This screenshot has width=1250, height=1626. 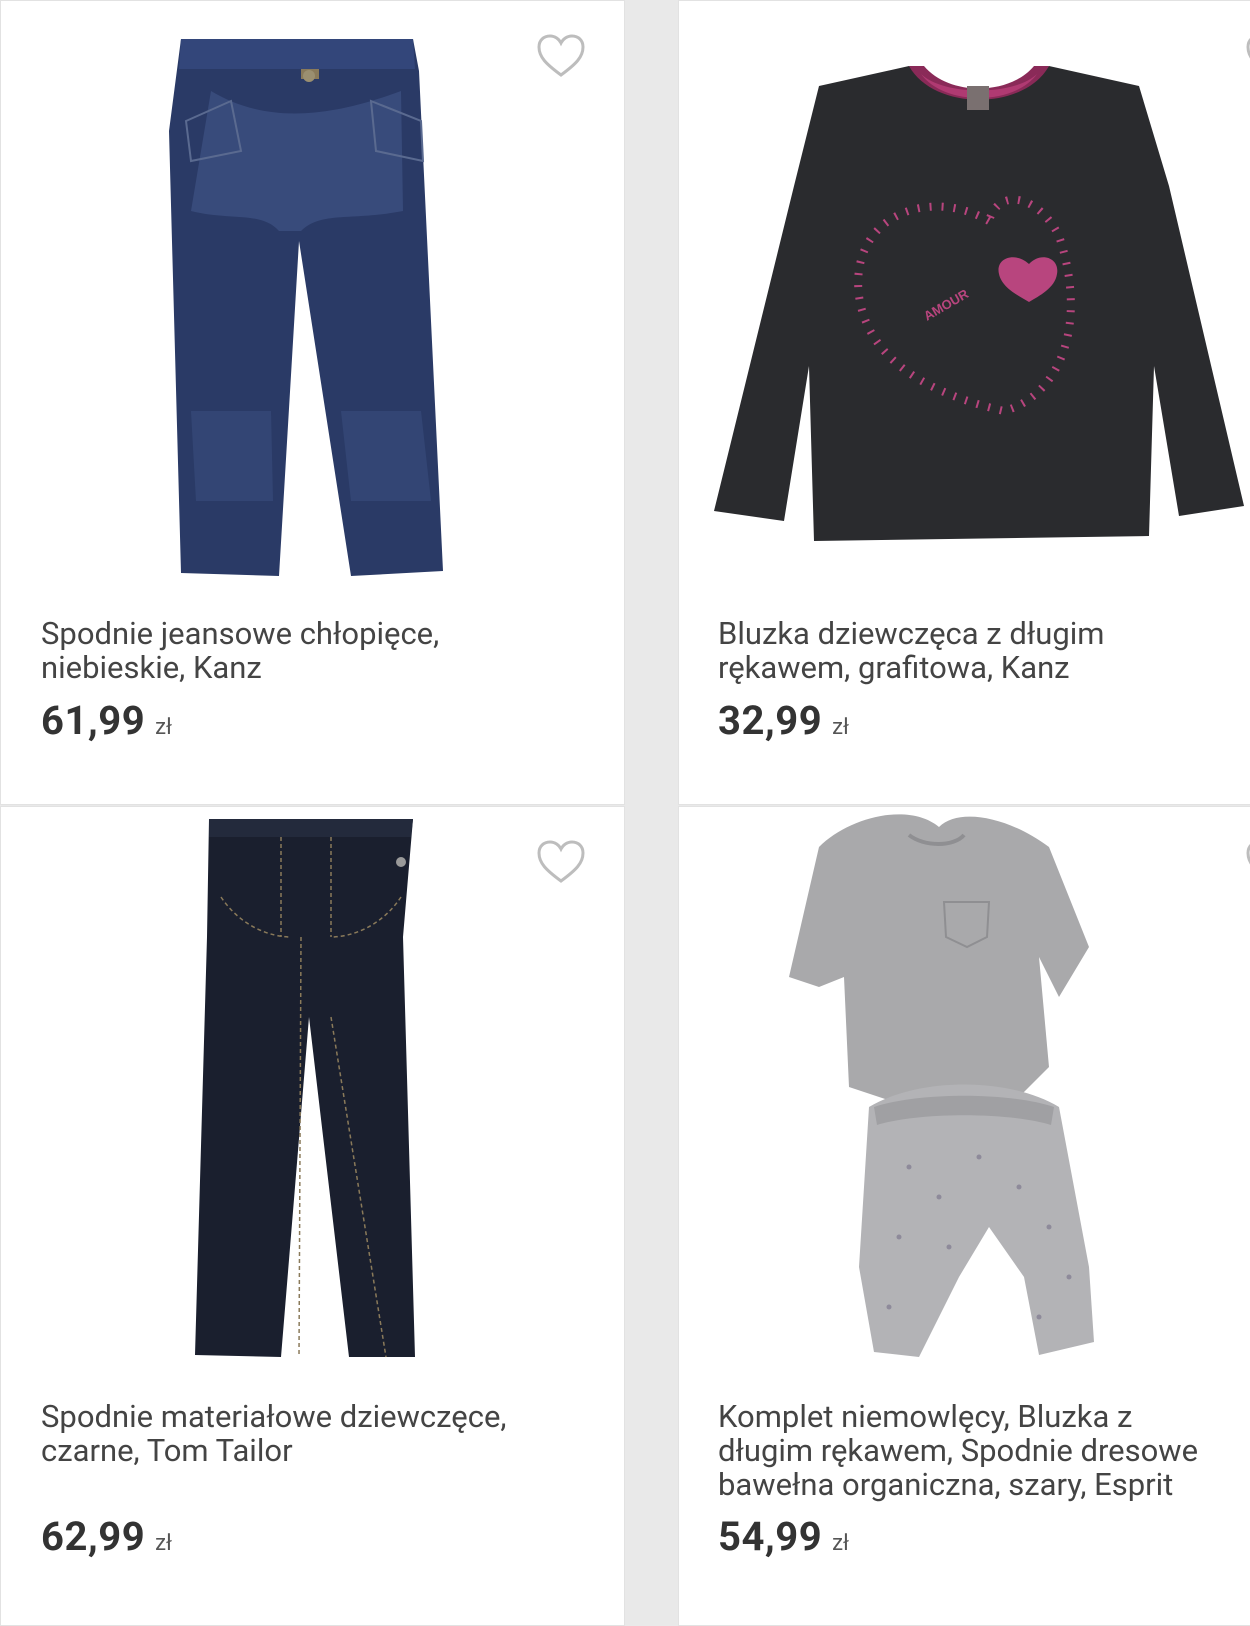 What do you see at coordinates (93, 720) in the screenshot?
I see `price-amount: 61,99` at bounding box center [93, 720].